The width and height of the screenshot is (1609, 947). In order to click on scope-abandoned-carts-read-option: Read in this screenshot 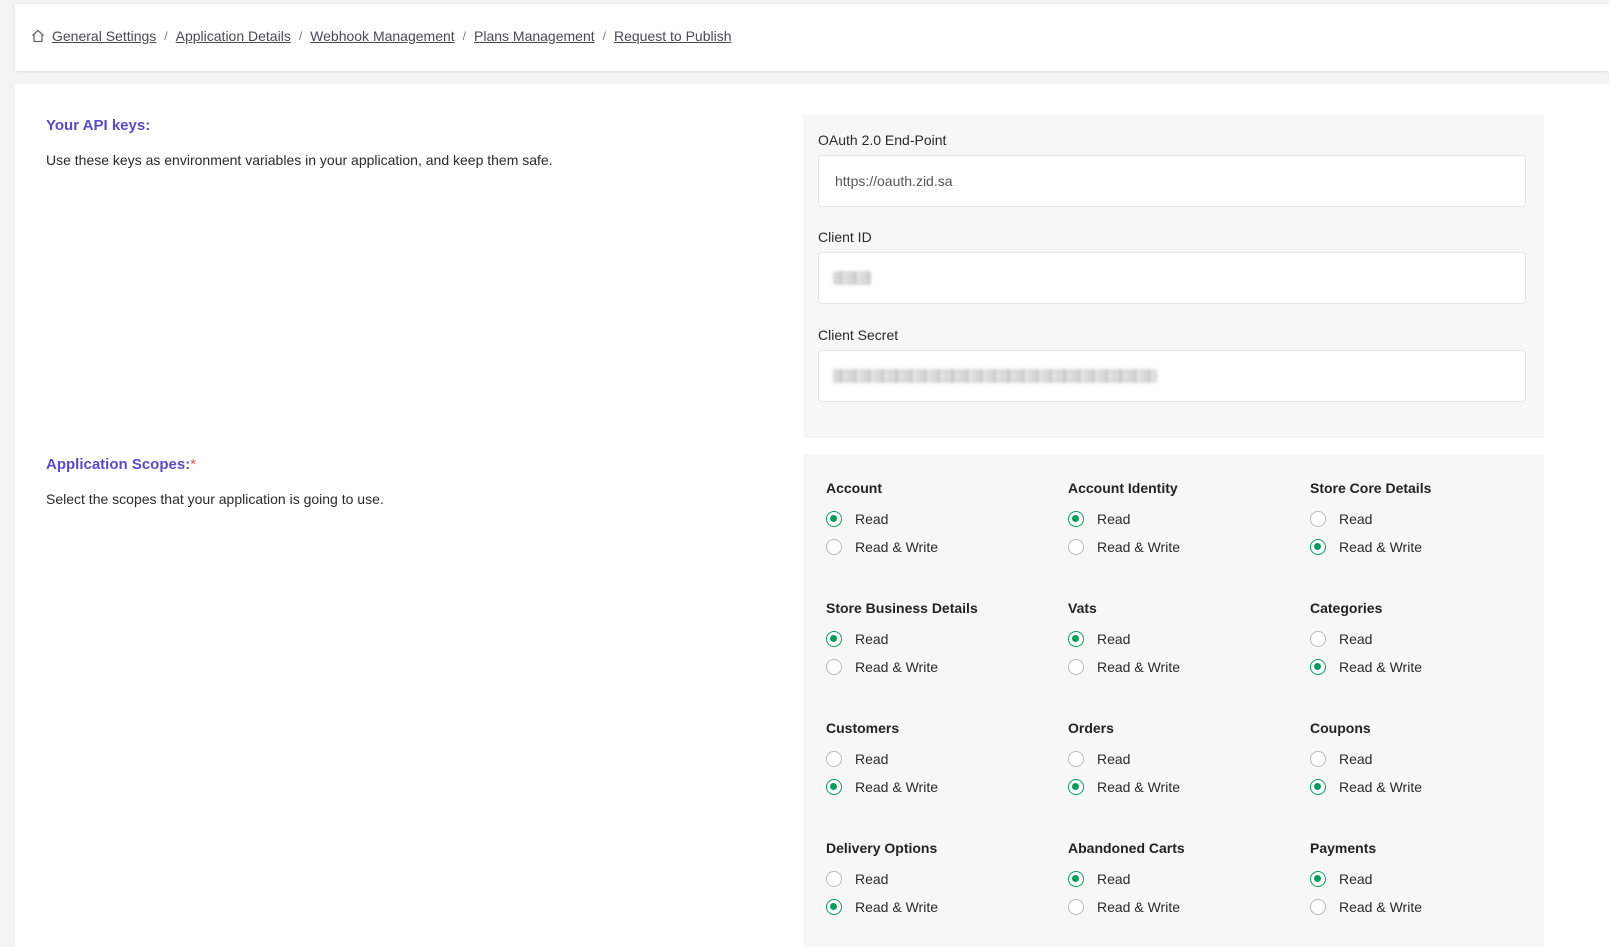, I will do `click(1178, 879)`.